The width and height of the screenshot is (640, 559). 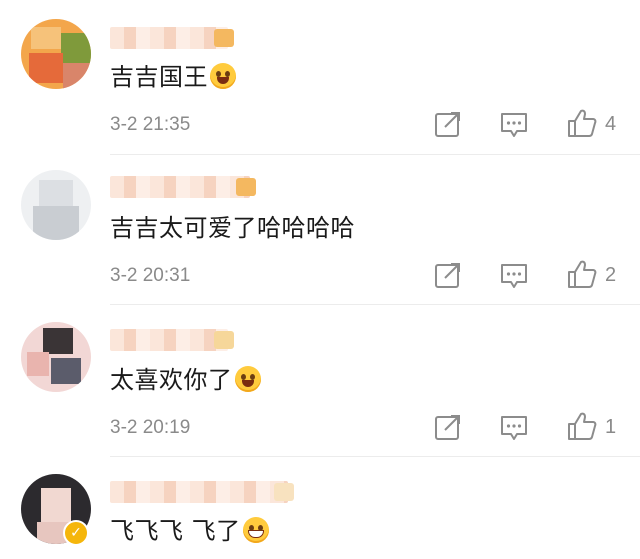 I want to click on like-count: 1, so click(x=611, y=427).